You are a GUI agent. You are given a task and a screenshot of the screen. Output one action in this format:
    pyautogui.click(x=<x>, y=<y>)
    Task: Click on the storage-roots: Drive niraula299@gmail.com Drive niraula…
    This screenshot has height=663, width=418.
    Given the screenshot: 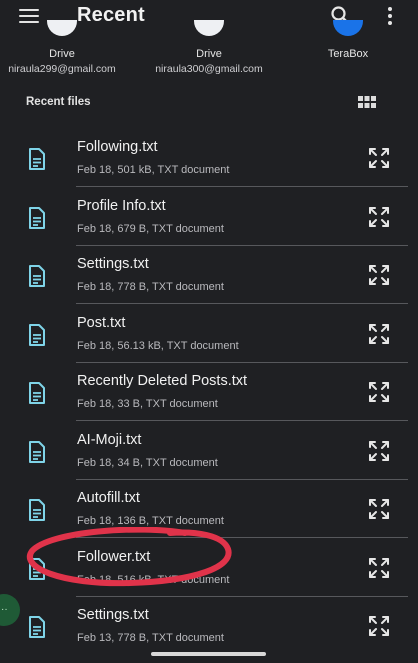 What is the action you would take?
    pyautogui.click(x=209, y=51)
    